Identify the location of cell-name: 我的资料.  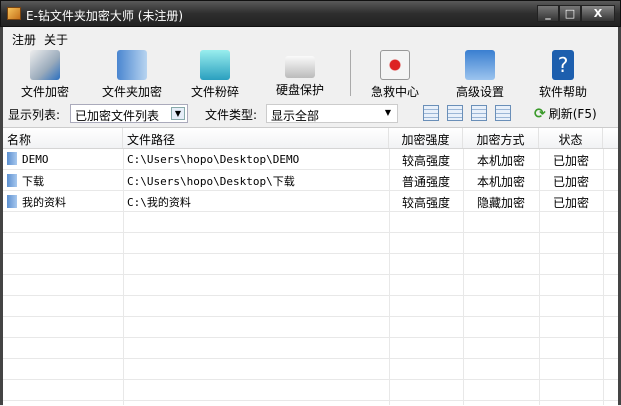
(63, 201).